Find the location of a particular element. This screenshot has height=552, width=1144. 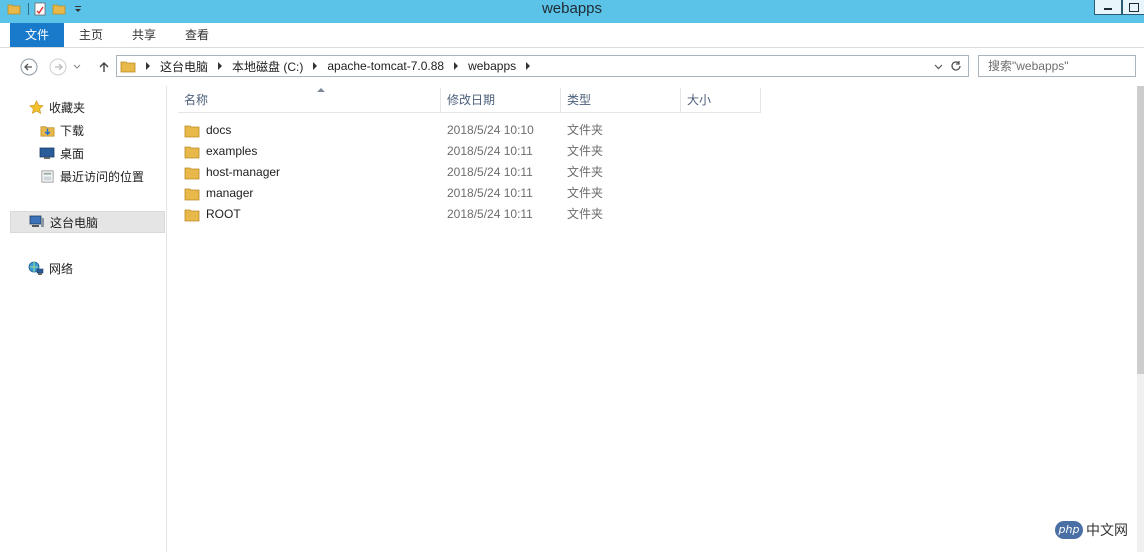

up-arrow-icon is located at coordinates (104, 67).